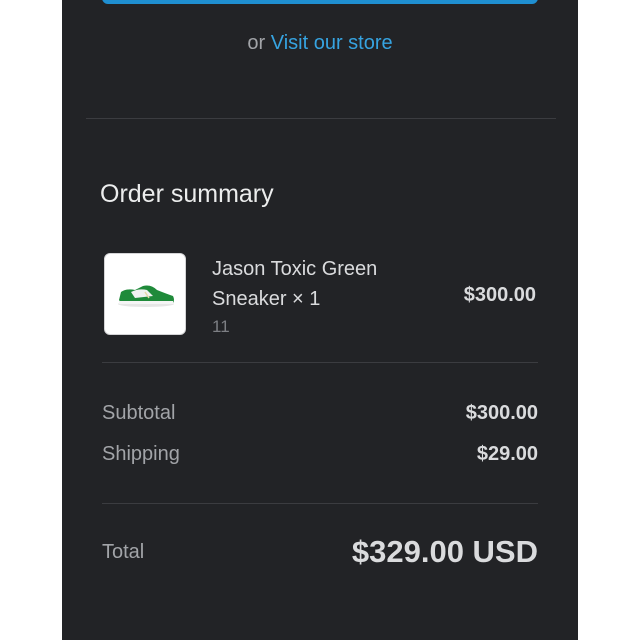  I want to click on totals-divider, so click(320, 503).